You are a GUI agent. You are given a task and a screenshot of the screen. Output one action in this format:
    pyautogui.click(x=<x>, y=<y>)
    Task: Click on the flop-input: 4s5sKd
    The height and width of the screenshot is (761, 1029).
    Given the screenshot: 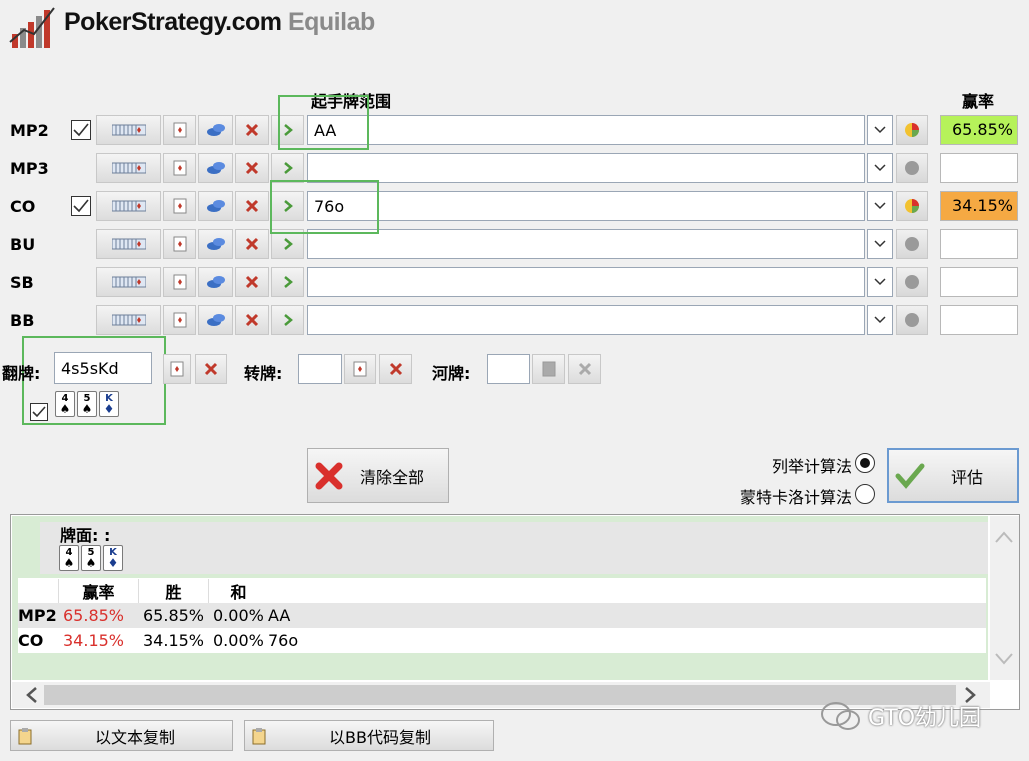 What is the action you would take?
    pyautogui.click(x=103, y=368)
    